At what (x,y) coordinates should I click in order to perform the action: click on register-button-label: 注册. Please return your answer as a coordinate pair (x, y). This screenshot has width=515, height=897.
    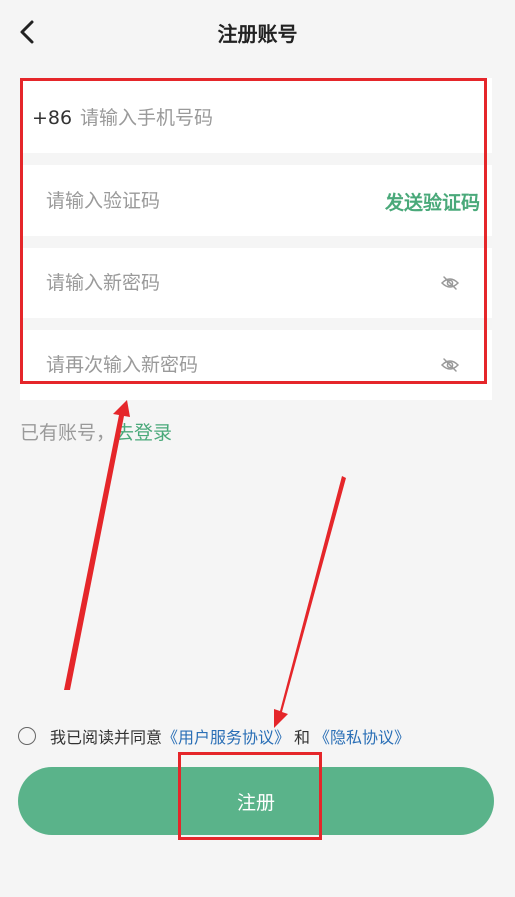
    Looking at the image, I should click on (255, 802).